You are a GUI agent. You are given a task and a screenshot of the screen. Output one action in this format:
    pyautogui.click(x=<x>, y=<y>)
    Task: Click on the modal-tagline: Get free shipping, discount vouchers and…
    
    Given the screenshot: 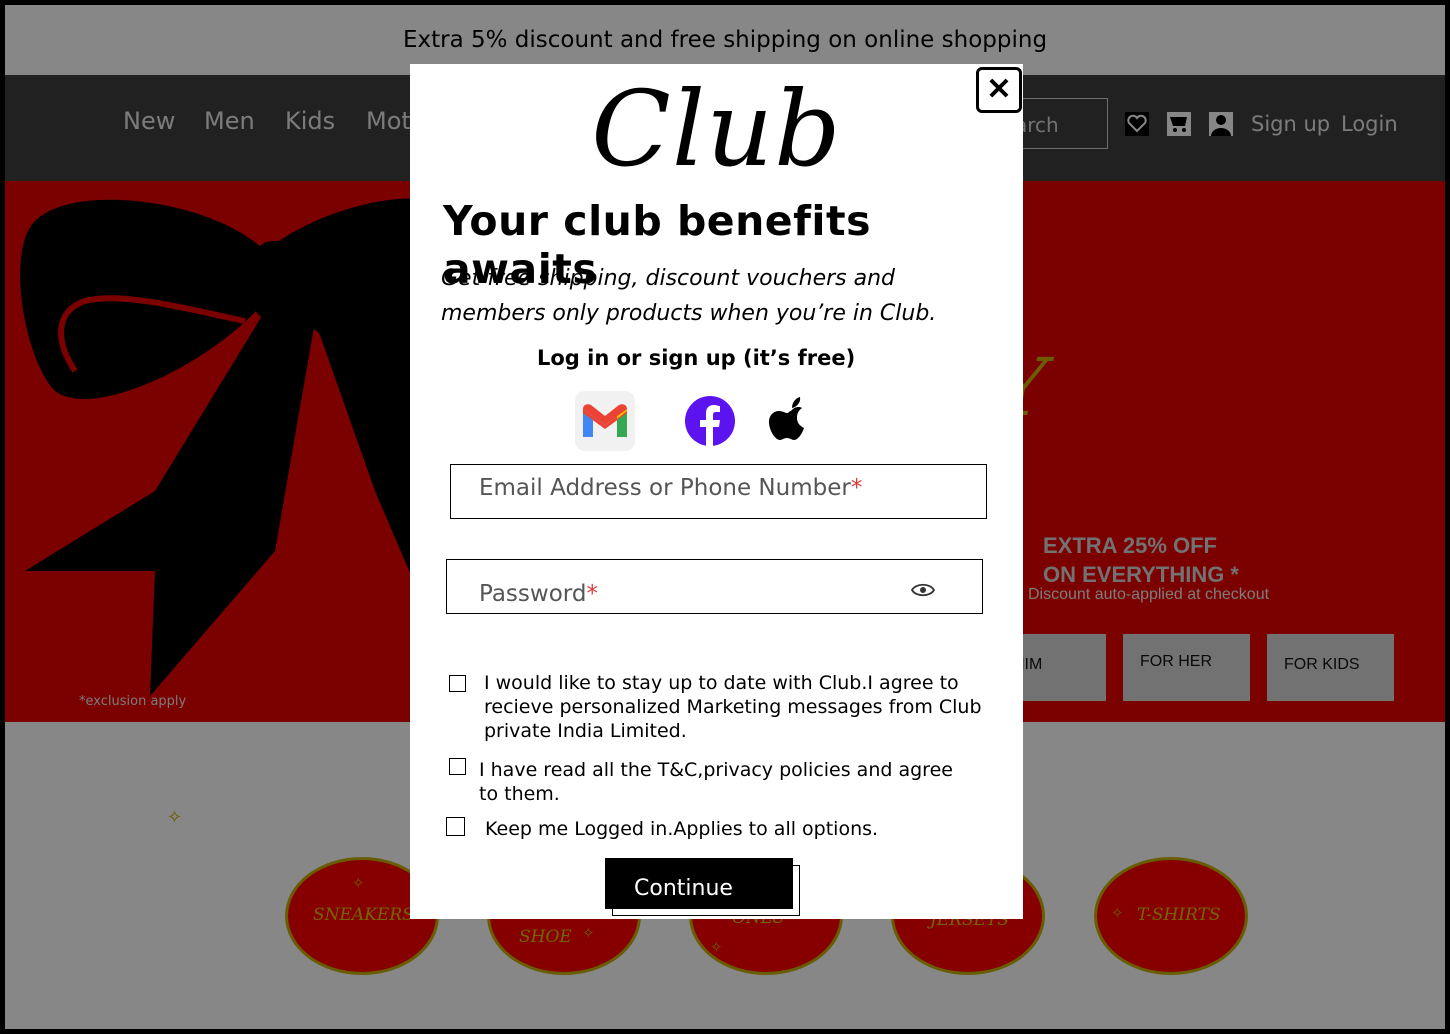 What is the action you would take?
    pyautogui.click(x=689, y=296)
    